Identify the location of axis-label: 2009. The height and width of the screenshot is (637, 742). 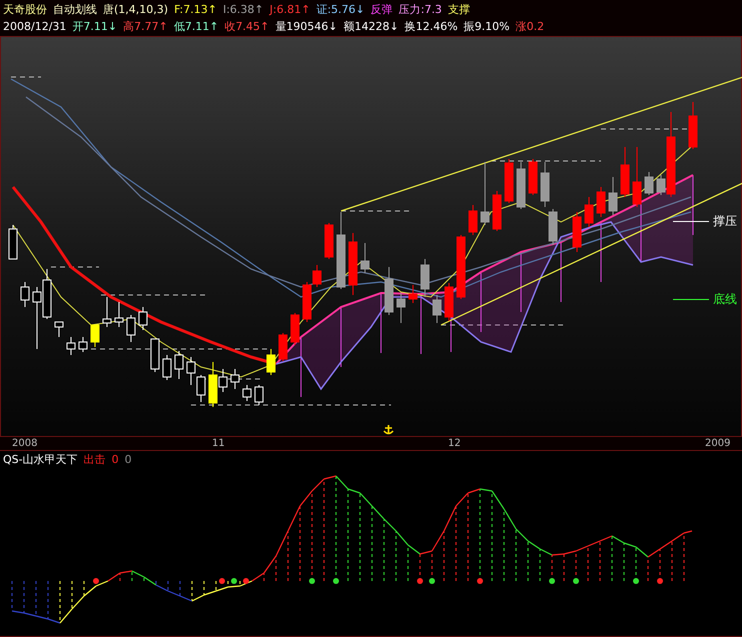
(718, 443).